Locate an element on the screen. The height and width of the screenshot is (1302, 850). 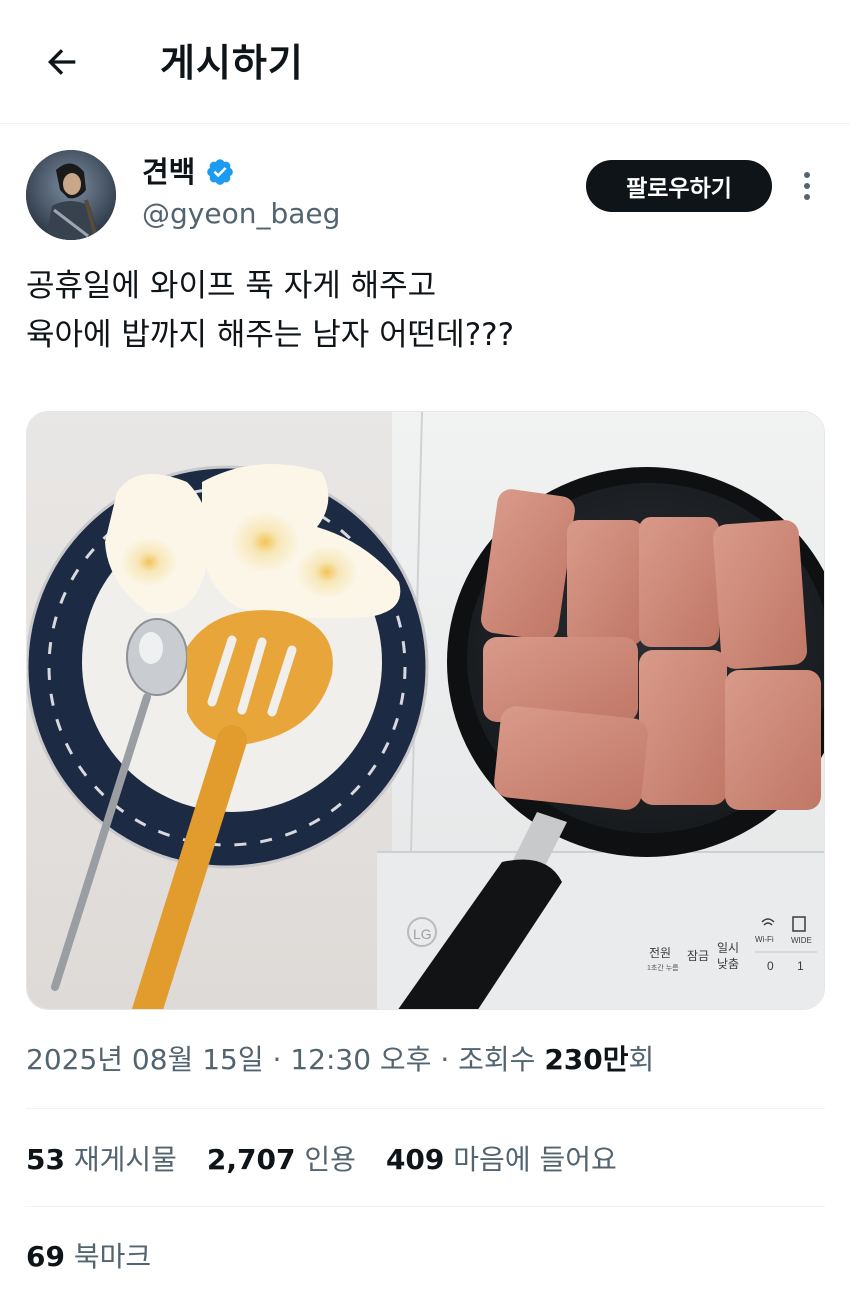
arrow-left-icon is located at coordinates (62, 62).